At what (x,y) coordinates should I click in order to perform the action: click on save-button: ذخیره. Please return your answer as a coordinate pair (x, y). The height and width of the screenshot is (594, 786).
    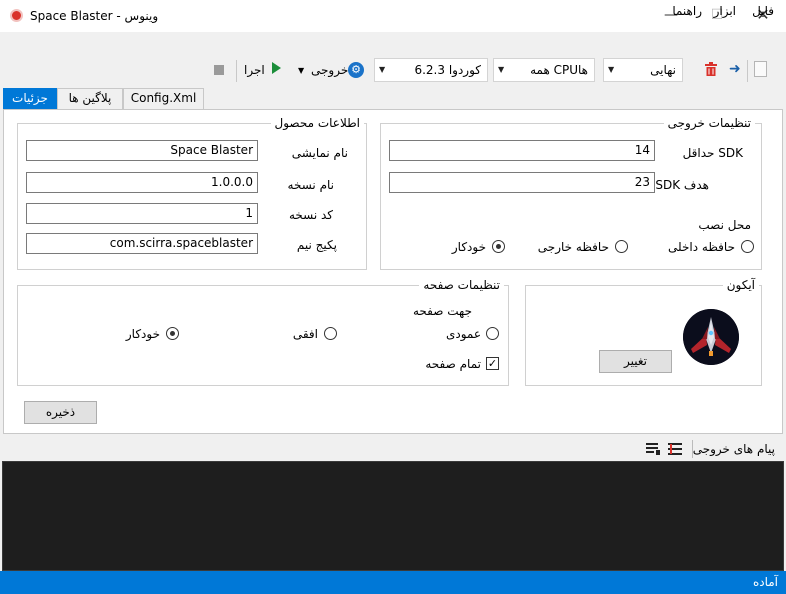
    Looking at the image, I should click on (60, 412).